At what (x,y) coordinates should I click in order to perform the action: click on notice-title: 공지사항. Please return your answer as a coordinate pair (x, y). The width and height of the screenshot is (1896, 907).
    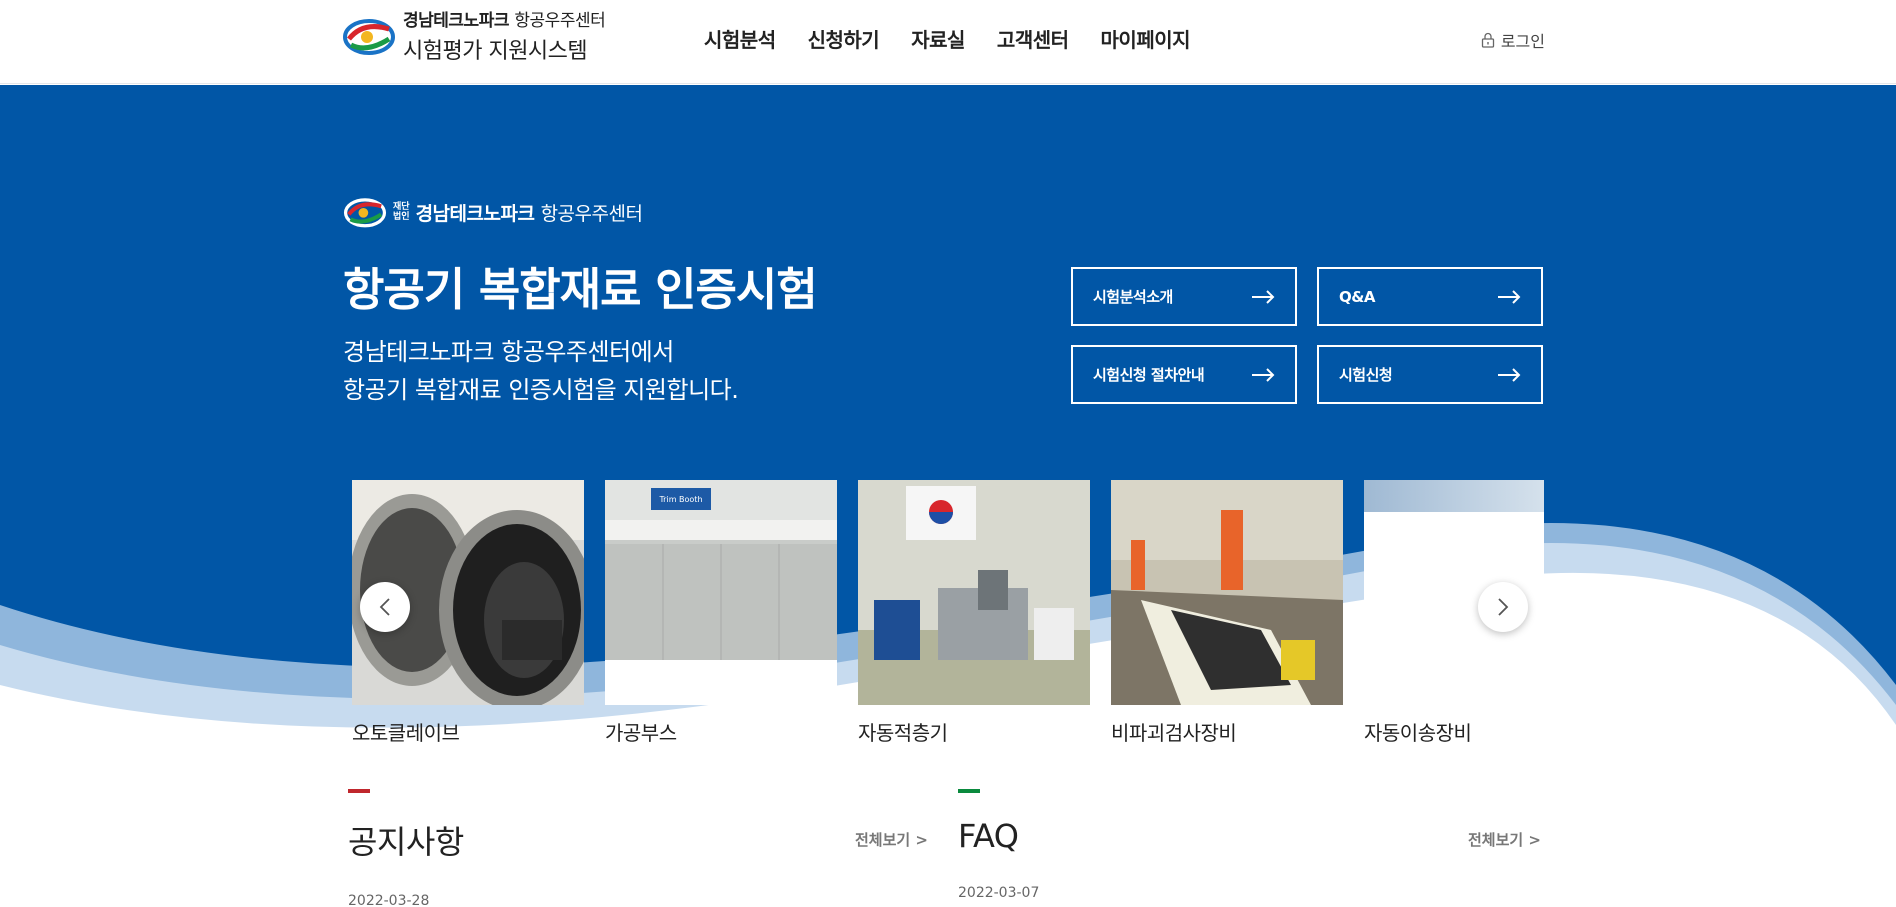
    Looking at the image, I should click on (406, 842).